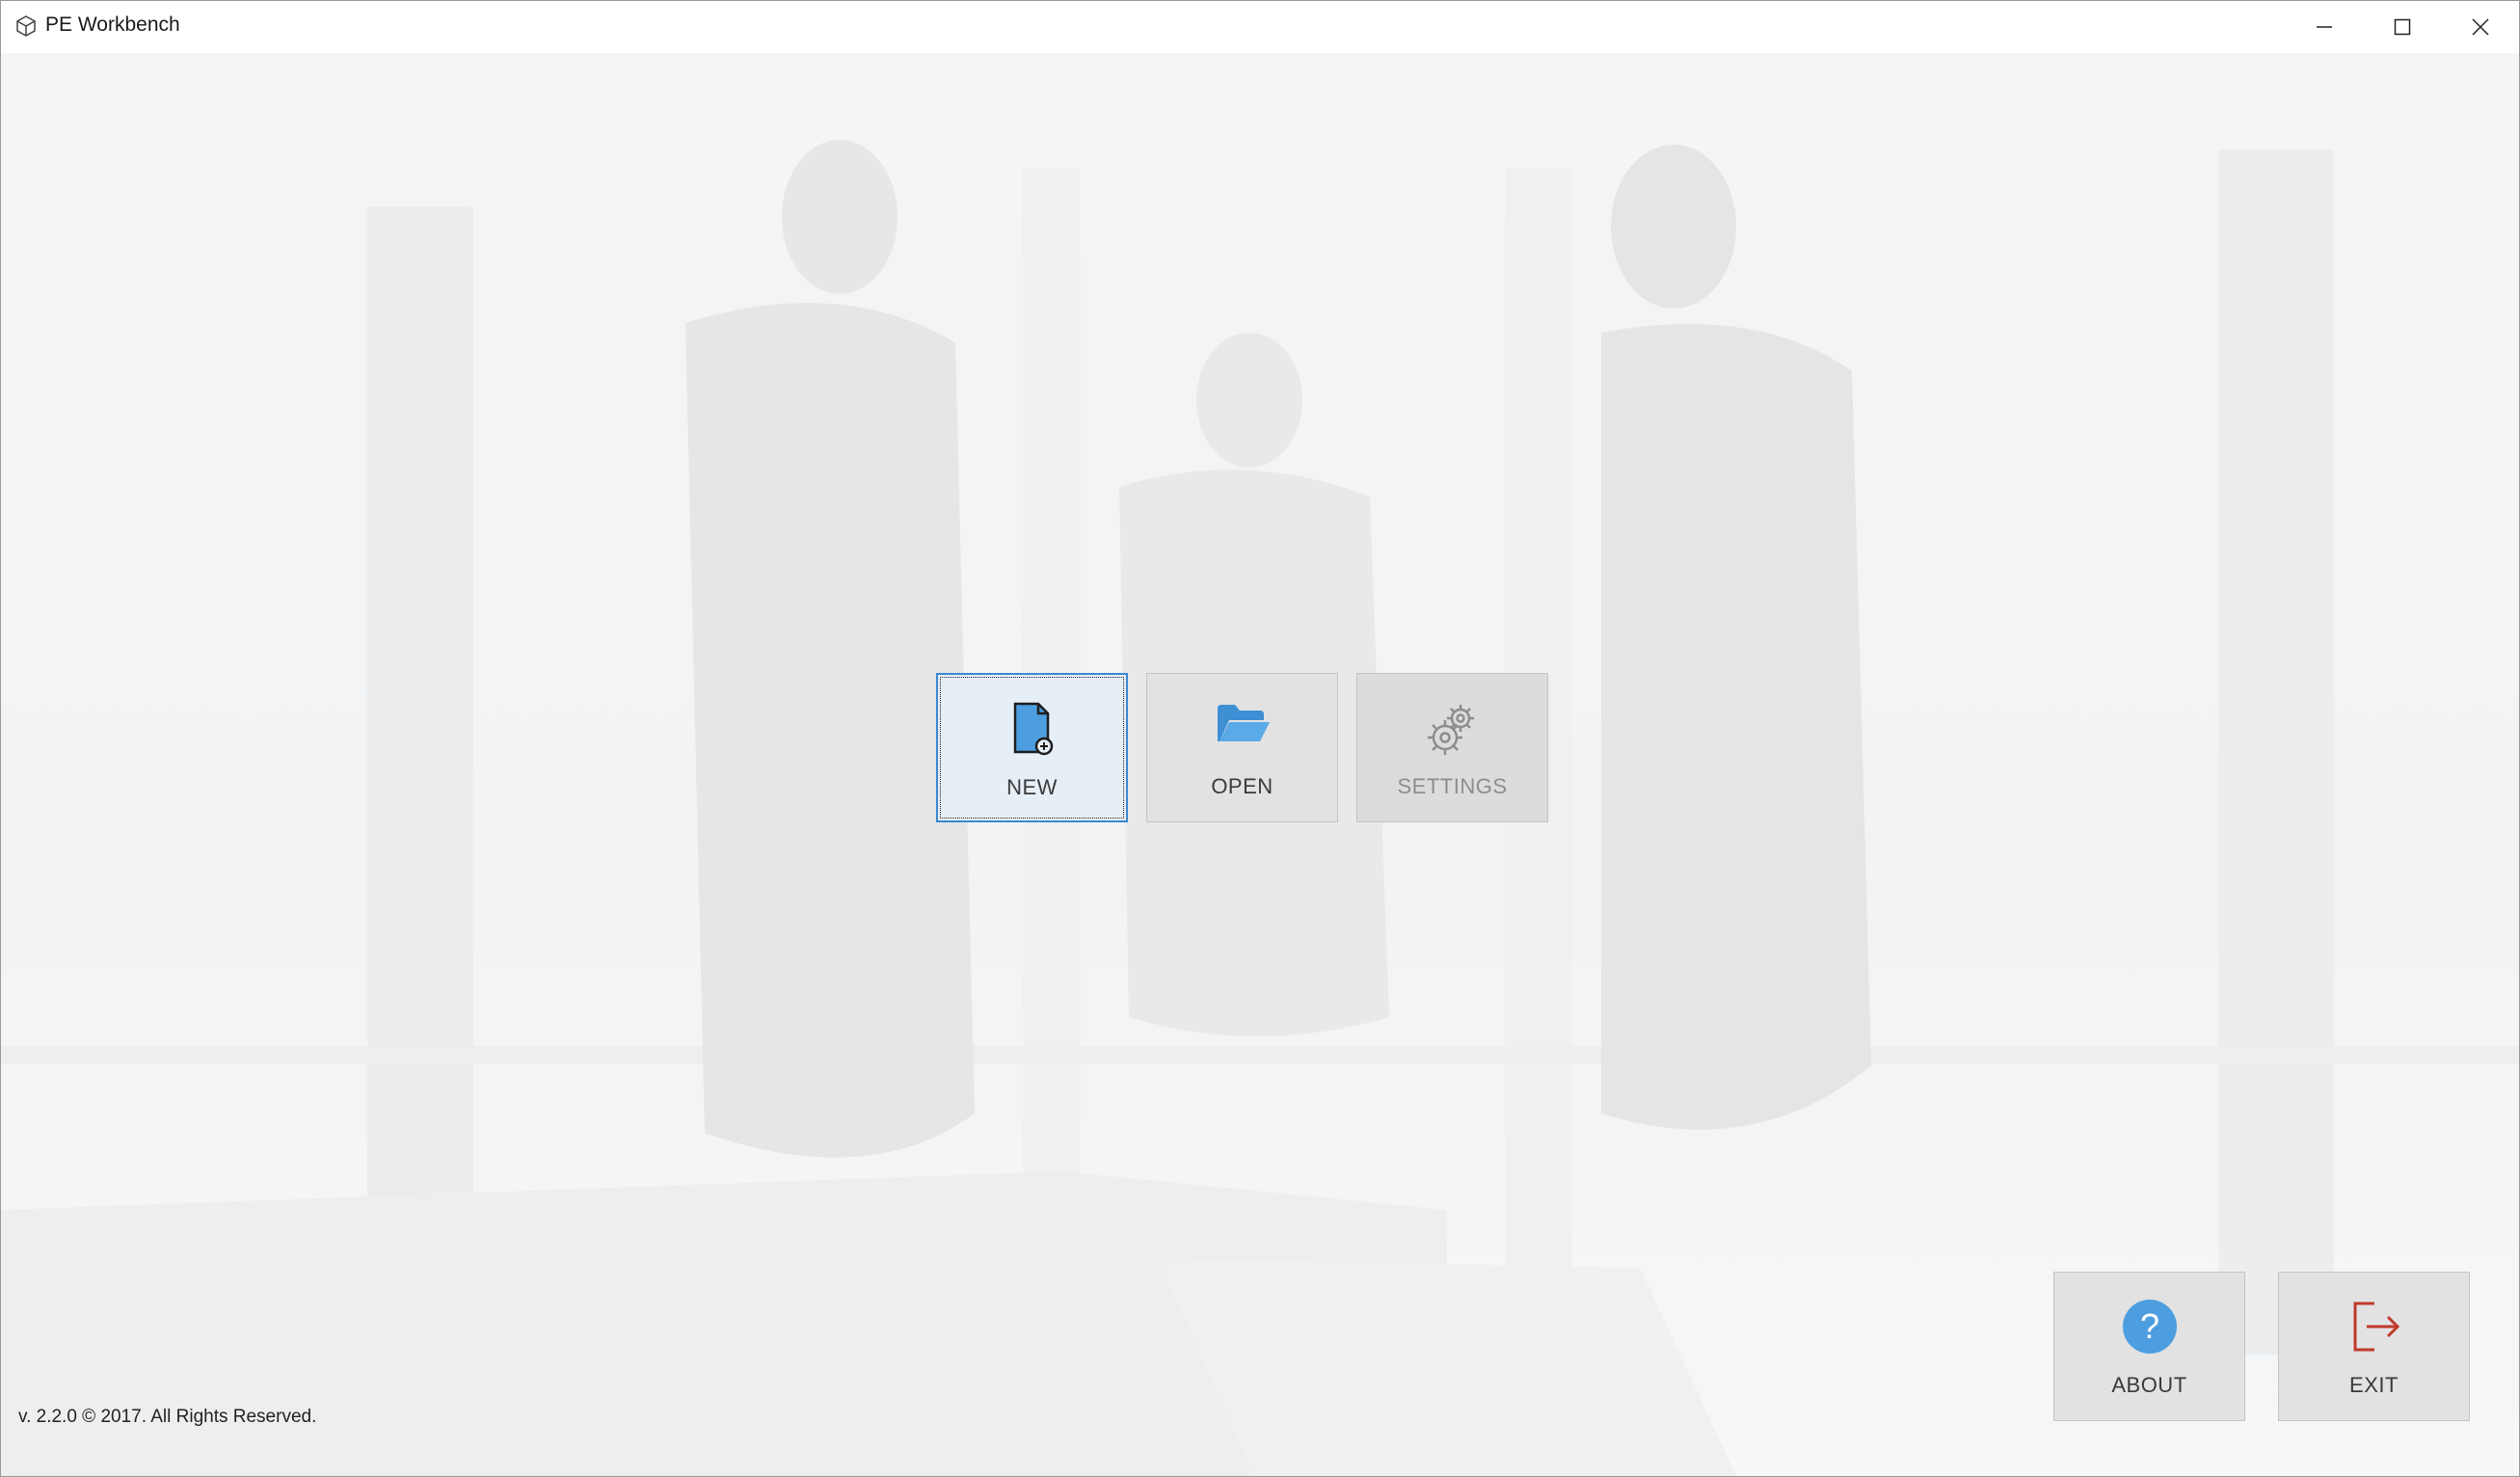  I want to click on settings-button: SETTINGS, so click(1452, 747).